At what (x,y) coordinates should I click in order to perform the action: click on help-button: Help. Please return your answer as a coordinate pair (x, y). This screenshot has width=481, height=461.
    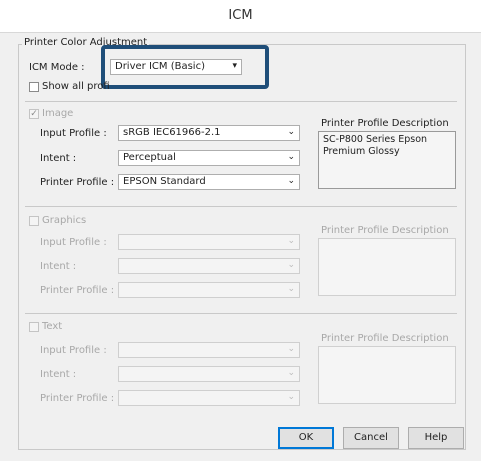
    Looking at the image, I should click on (436, 438).